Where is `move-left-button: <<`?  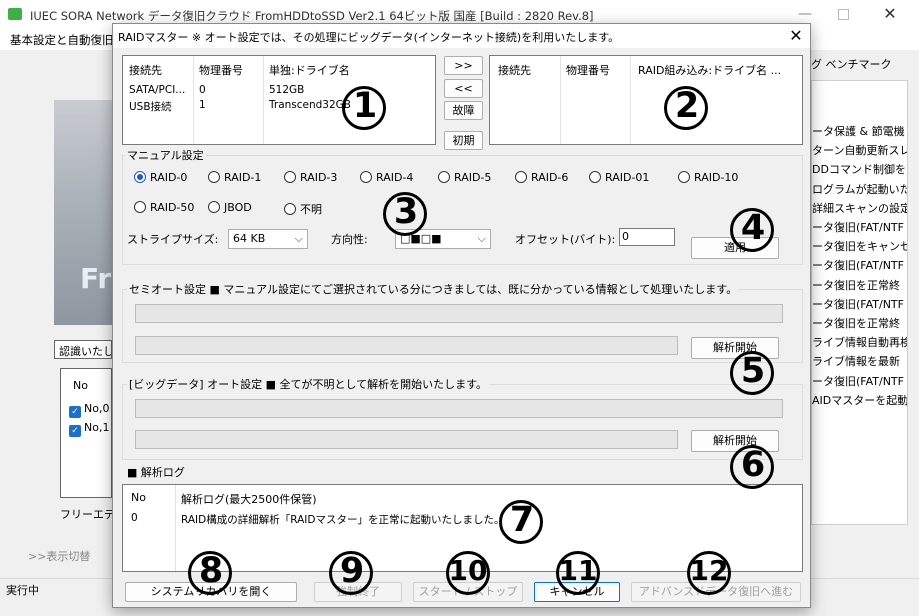 move-left-button: << is located at coordinates (463, 88).